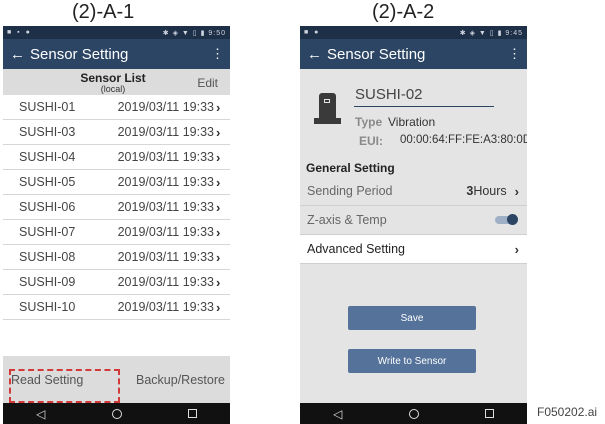 This screenshot has width=605, height=424. What do you see at coordinates (113, 78) in the screenshot?
I see `list-title: Sensor List` at bounding box center [113, 78].